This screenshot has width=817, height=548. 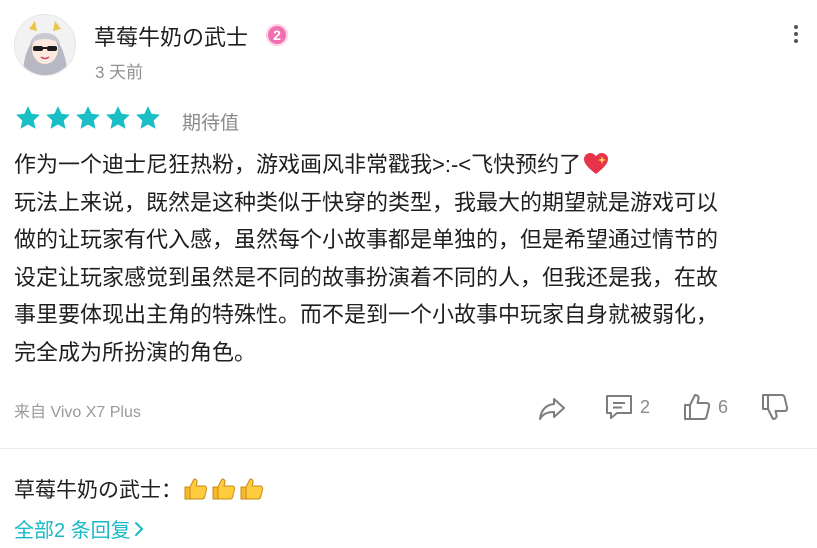 What do you see at coordinates (596, 163) in the screenshot?
I see `sparkling-heart-icon` at bounding box center [596, 163].